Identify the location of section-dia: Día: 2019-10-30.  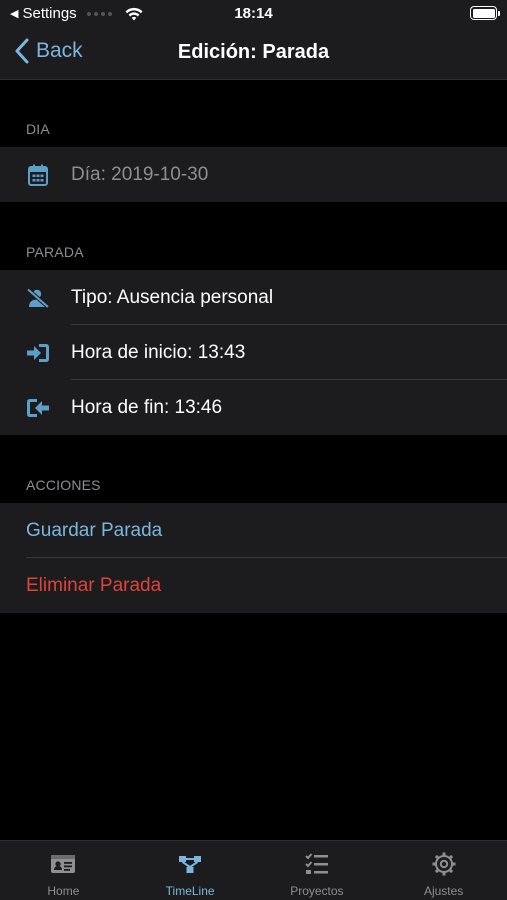
(253, 174).